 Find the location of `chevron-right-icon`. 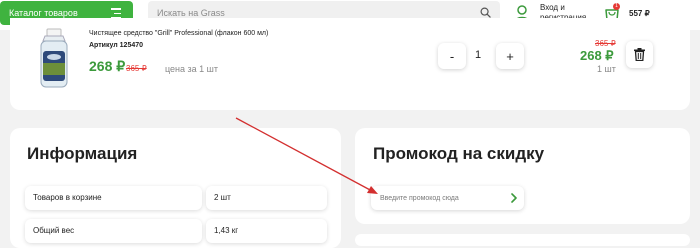

chevron-right-icon is located at coordinates (514, 198).